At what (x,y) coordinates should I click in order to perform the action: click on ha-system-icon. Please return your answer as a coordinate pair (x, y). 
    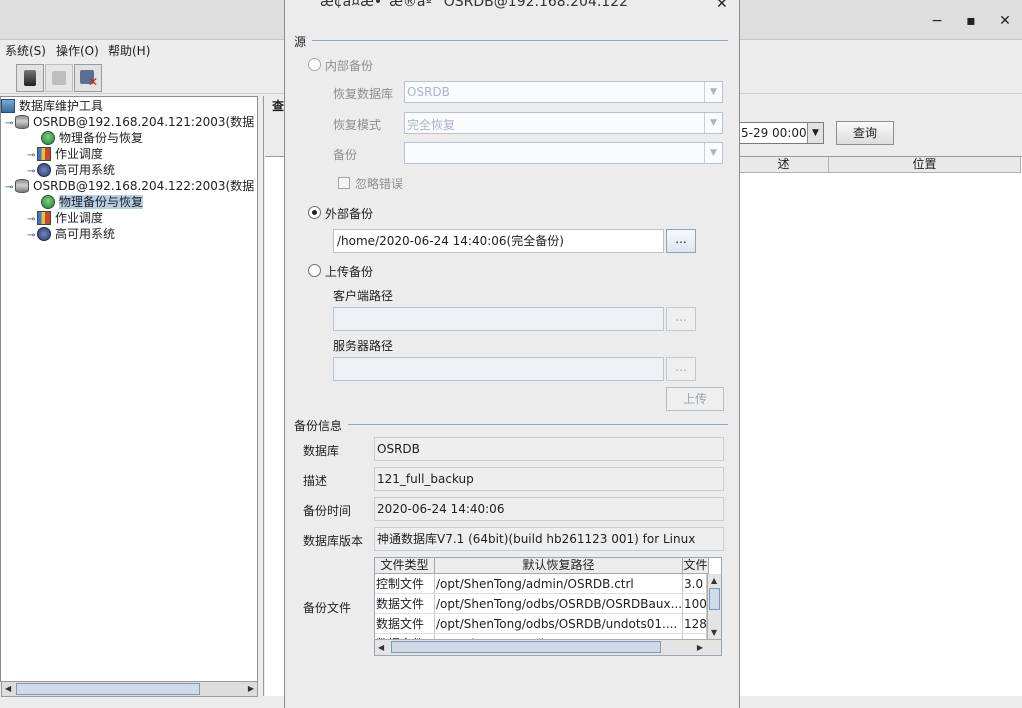
    Looking at the image, I should click on (44, 170).